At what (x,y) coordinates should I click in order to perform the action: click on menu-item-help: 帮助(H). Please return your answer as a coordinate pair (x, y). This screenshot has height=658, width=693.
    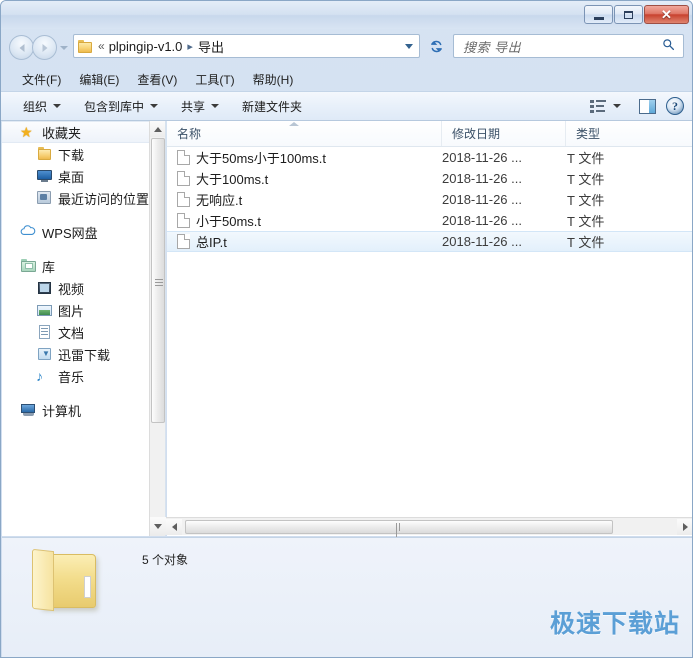
    Looking at the image, I should click on (273, 79).